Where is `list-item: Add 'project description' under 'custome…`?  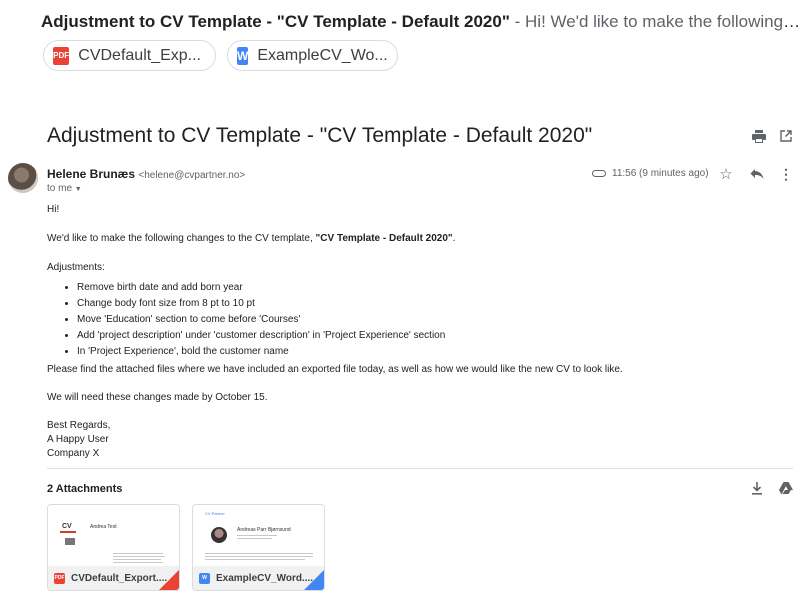 list-item: Add 'project description' under 'custome… is located at coordinates (261, 336).